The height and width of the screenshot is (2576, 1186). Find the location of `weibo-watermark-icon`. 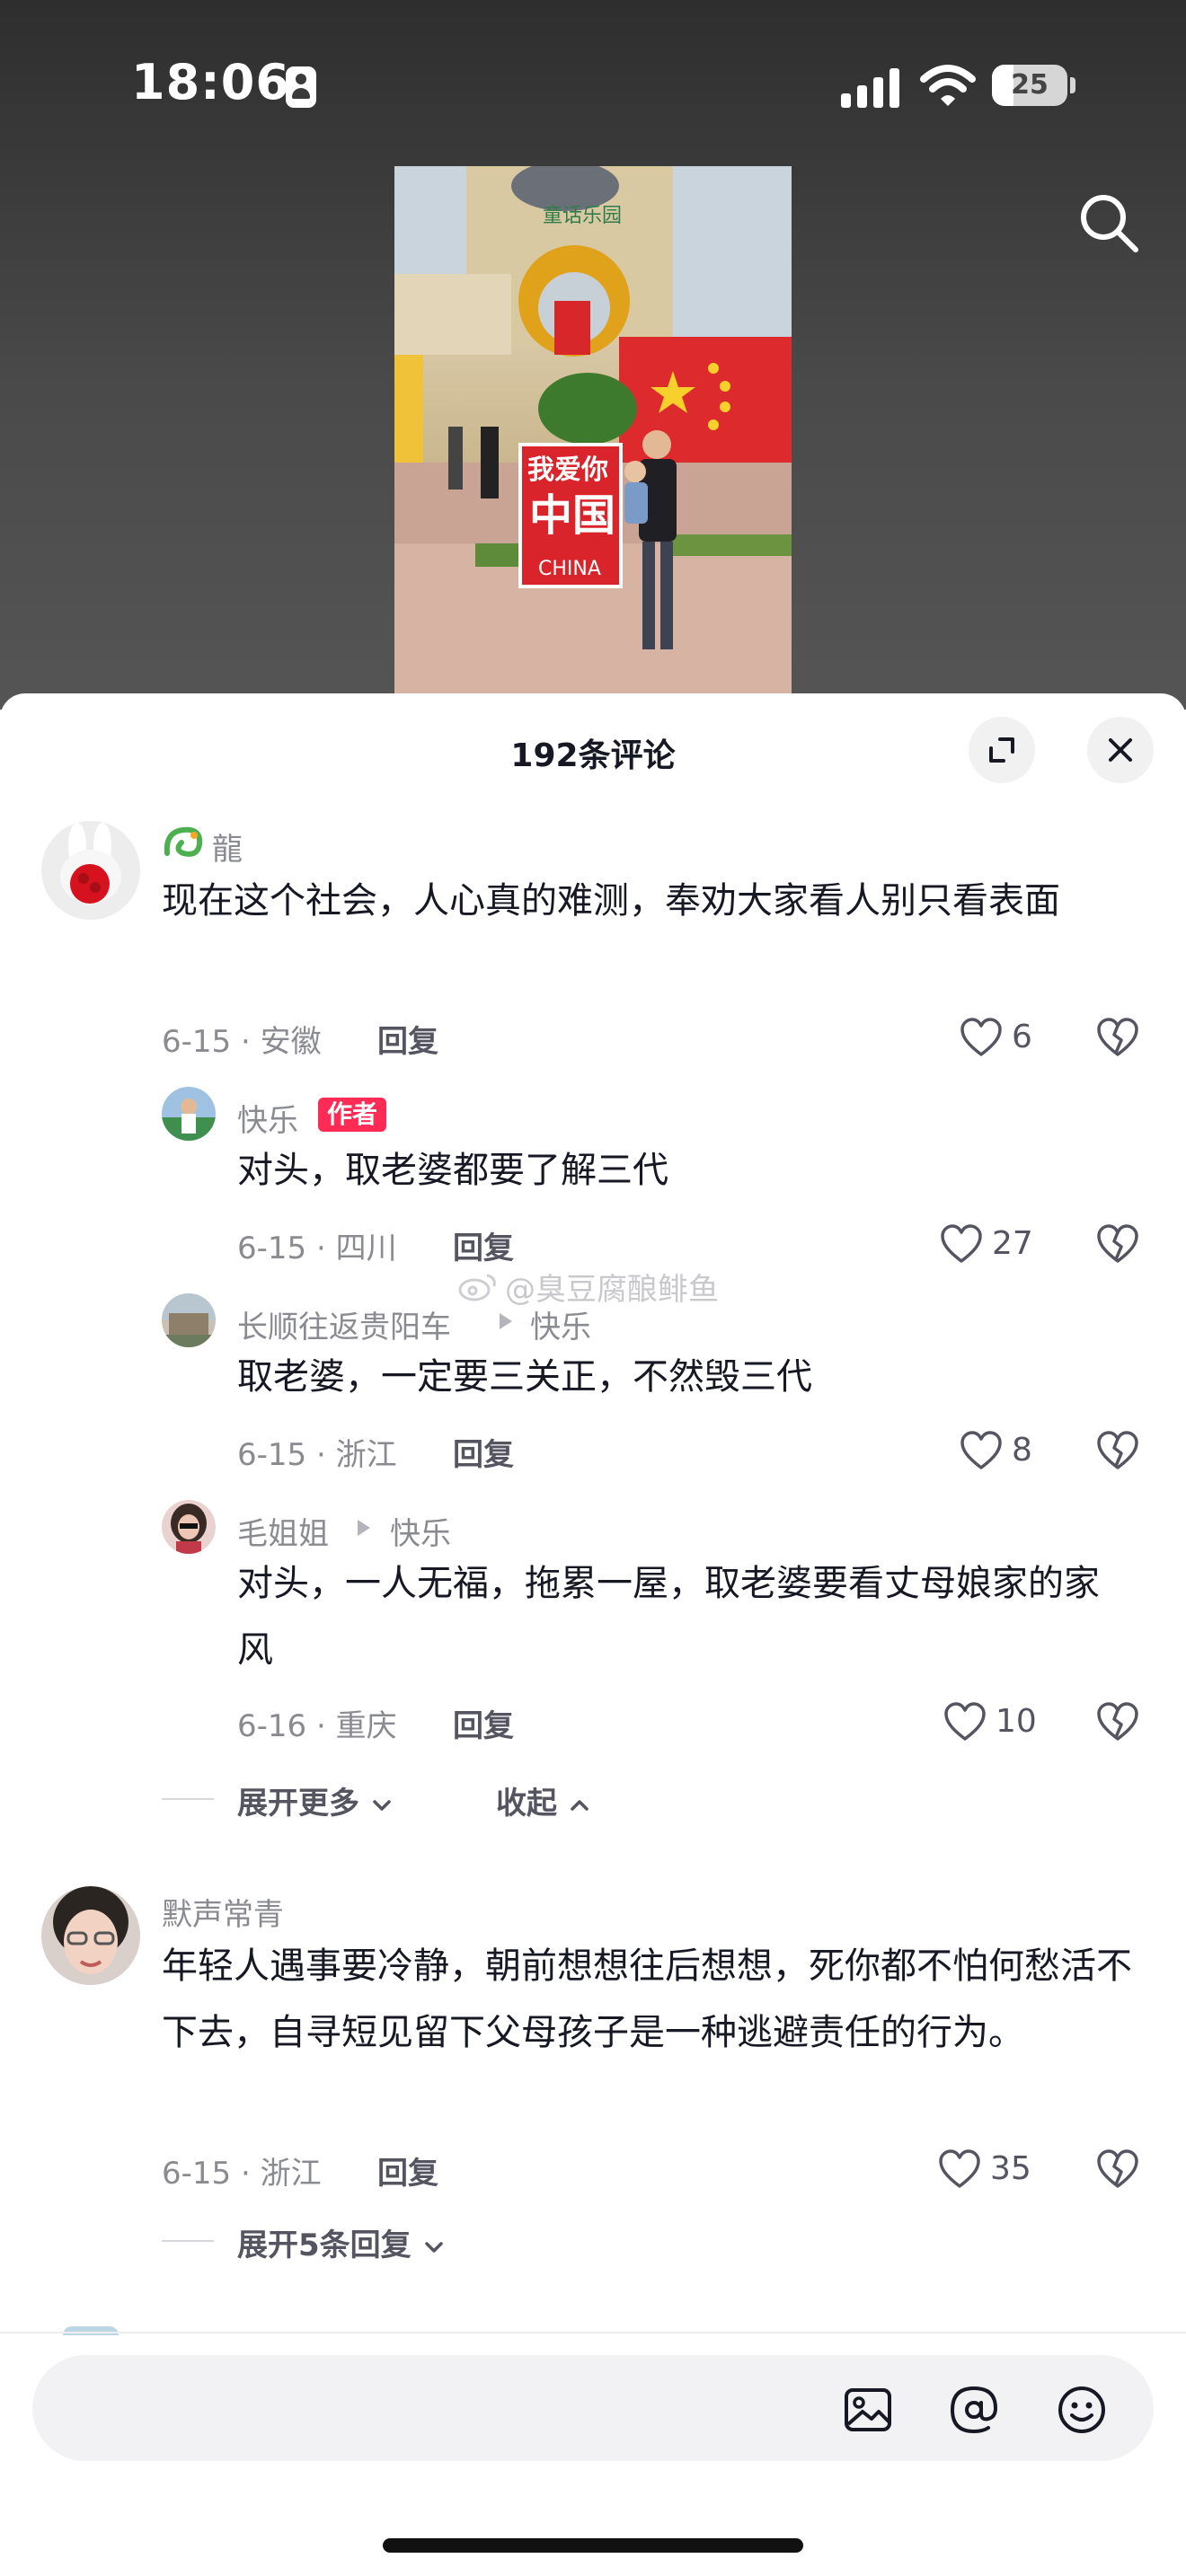

weibo-watermark-icon is located at coordinates (477, 1287).